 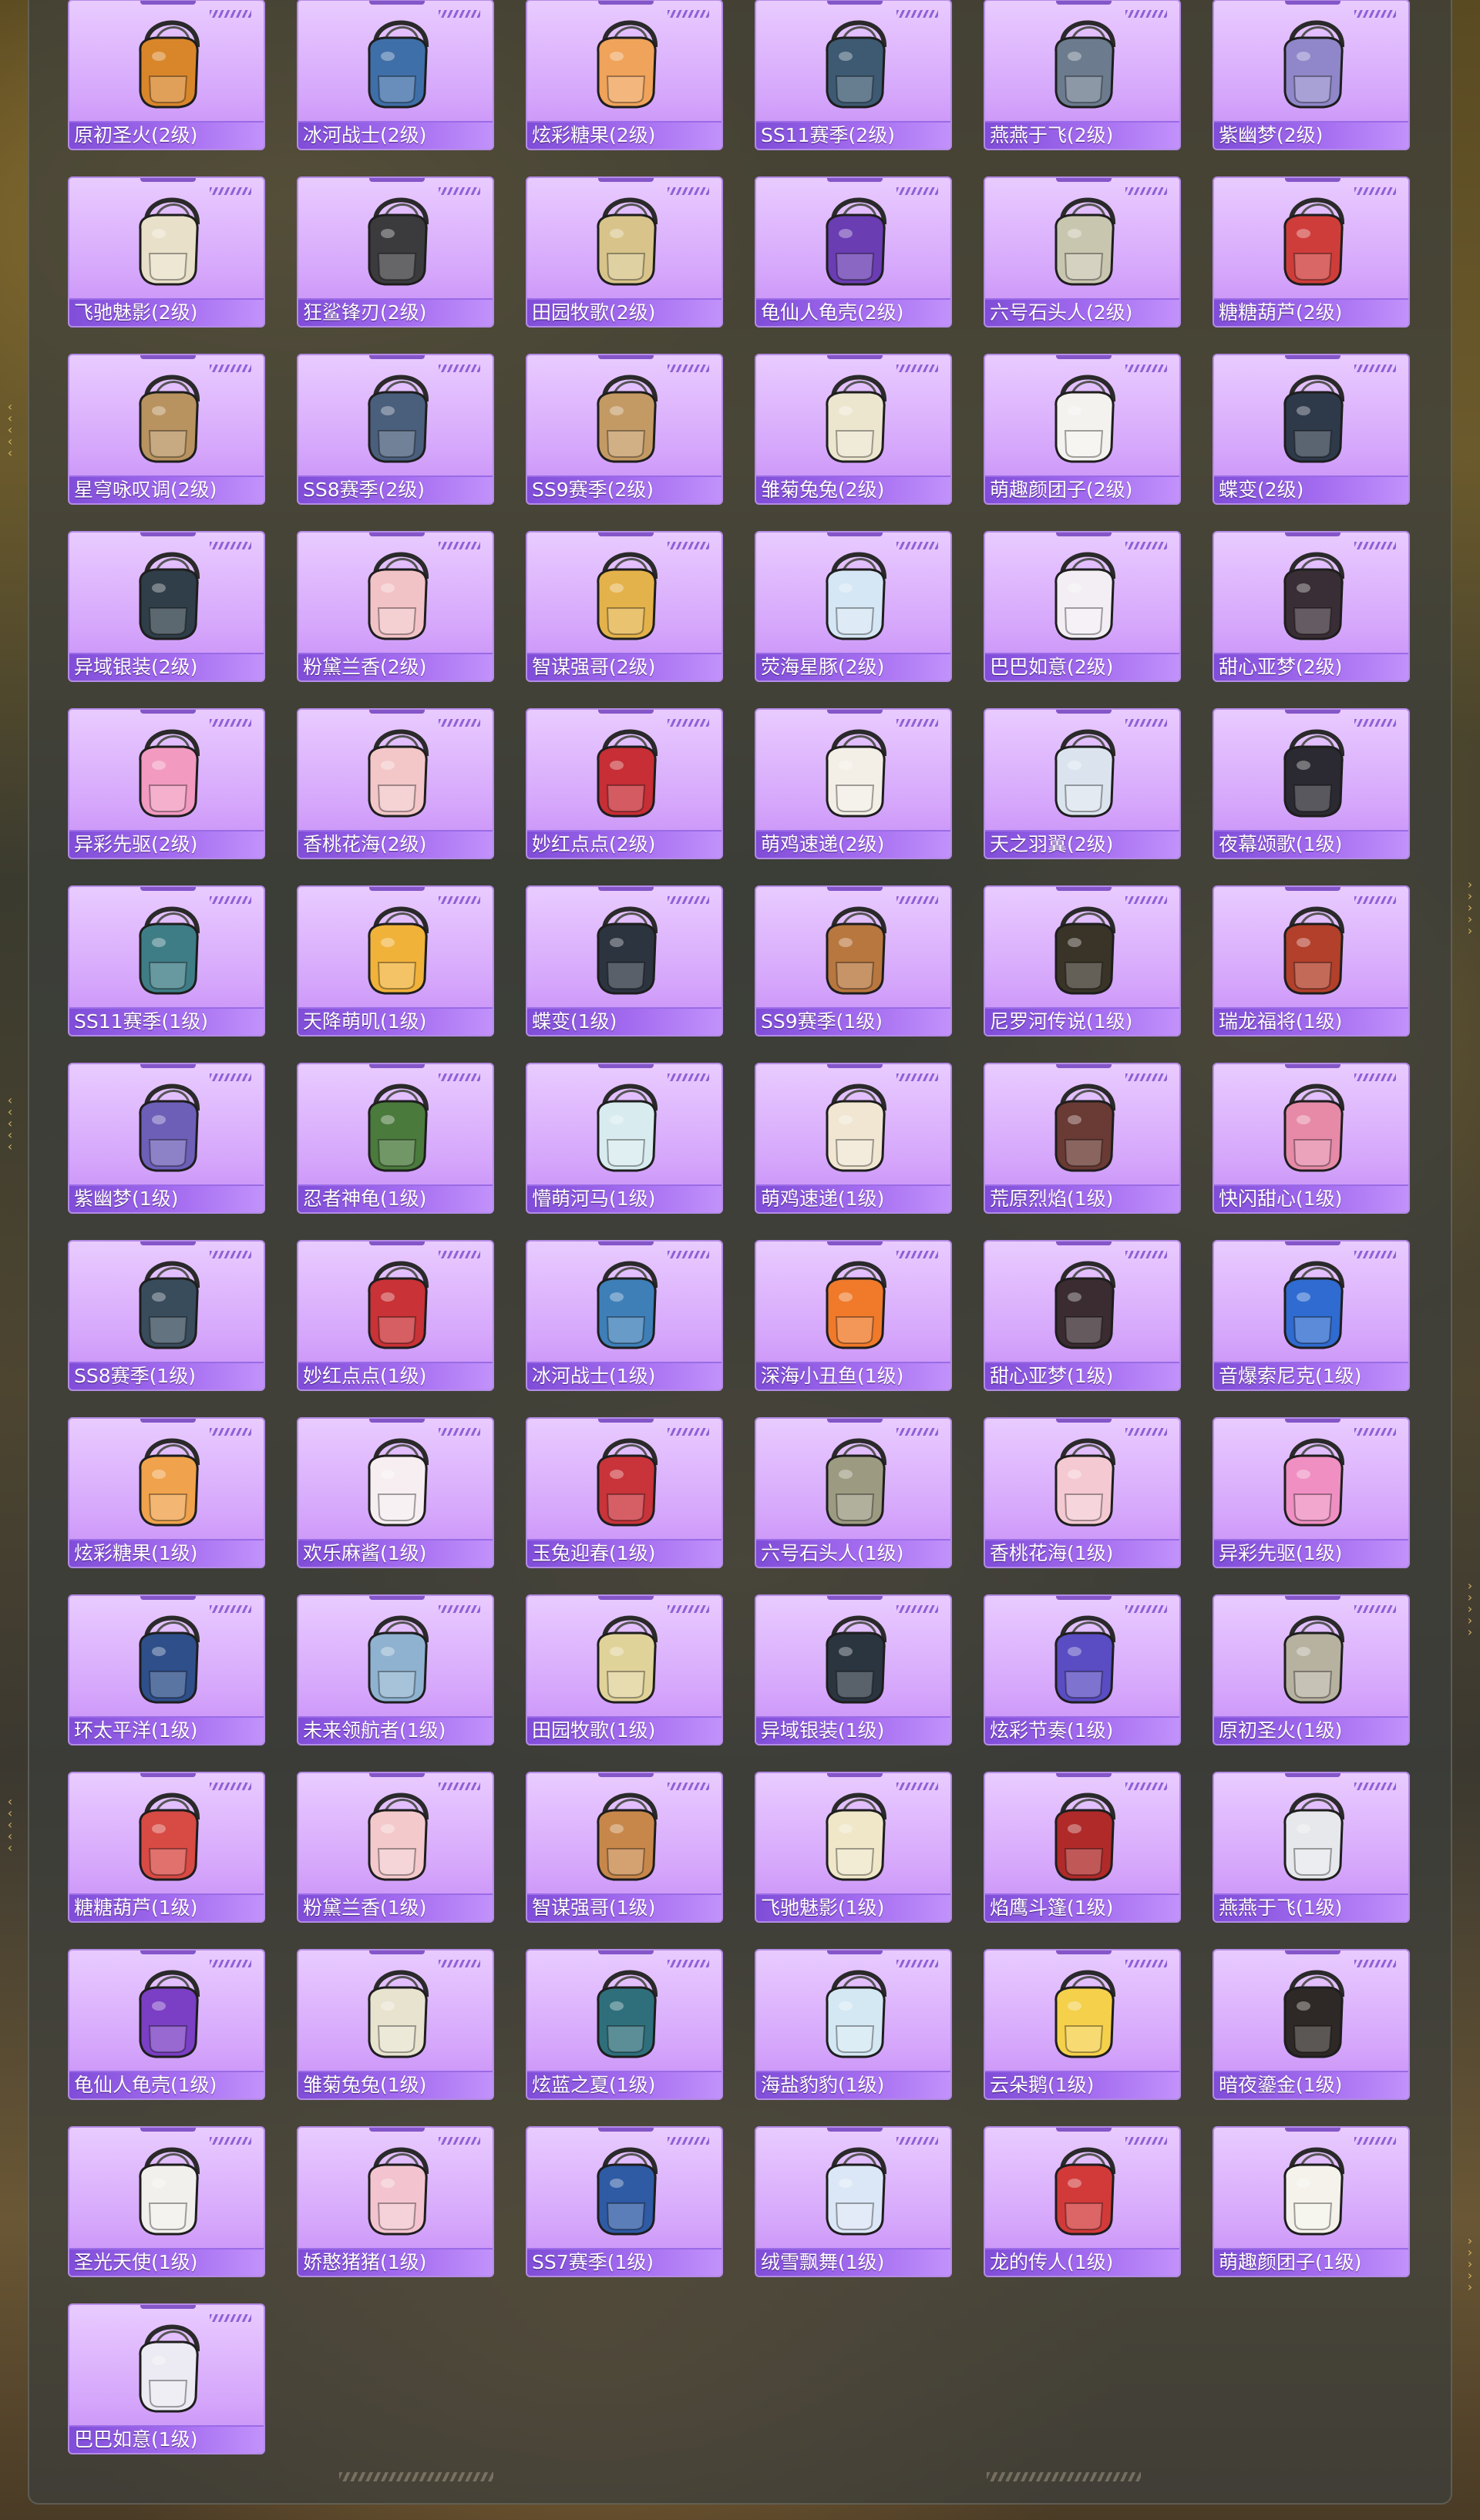 What do you see at coordinates (1082, 784) in the screenshot?
I see `backpack-card: 天之羽翼(2级)` at bounding box center [1082, 784].